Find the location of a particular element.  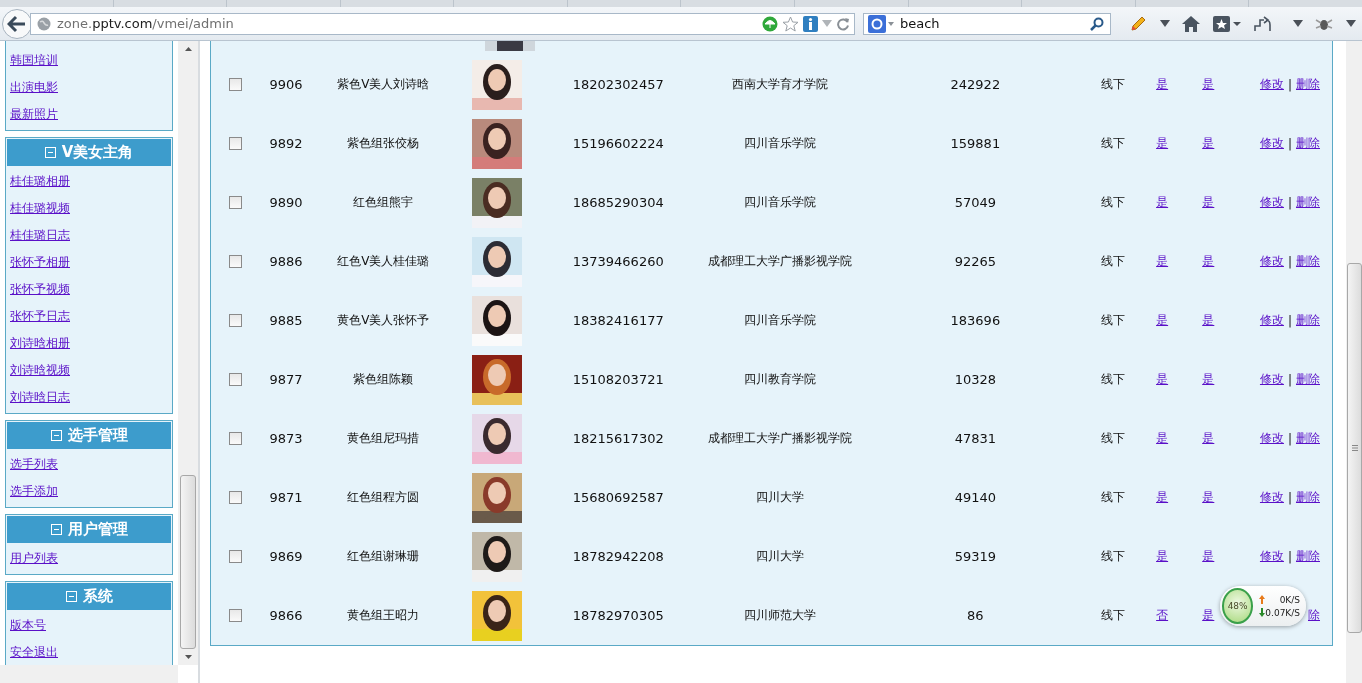

menu-link: 刘诗晗日志 is located at coordinates (89, 397).